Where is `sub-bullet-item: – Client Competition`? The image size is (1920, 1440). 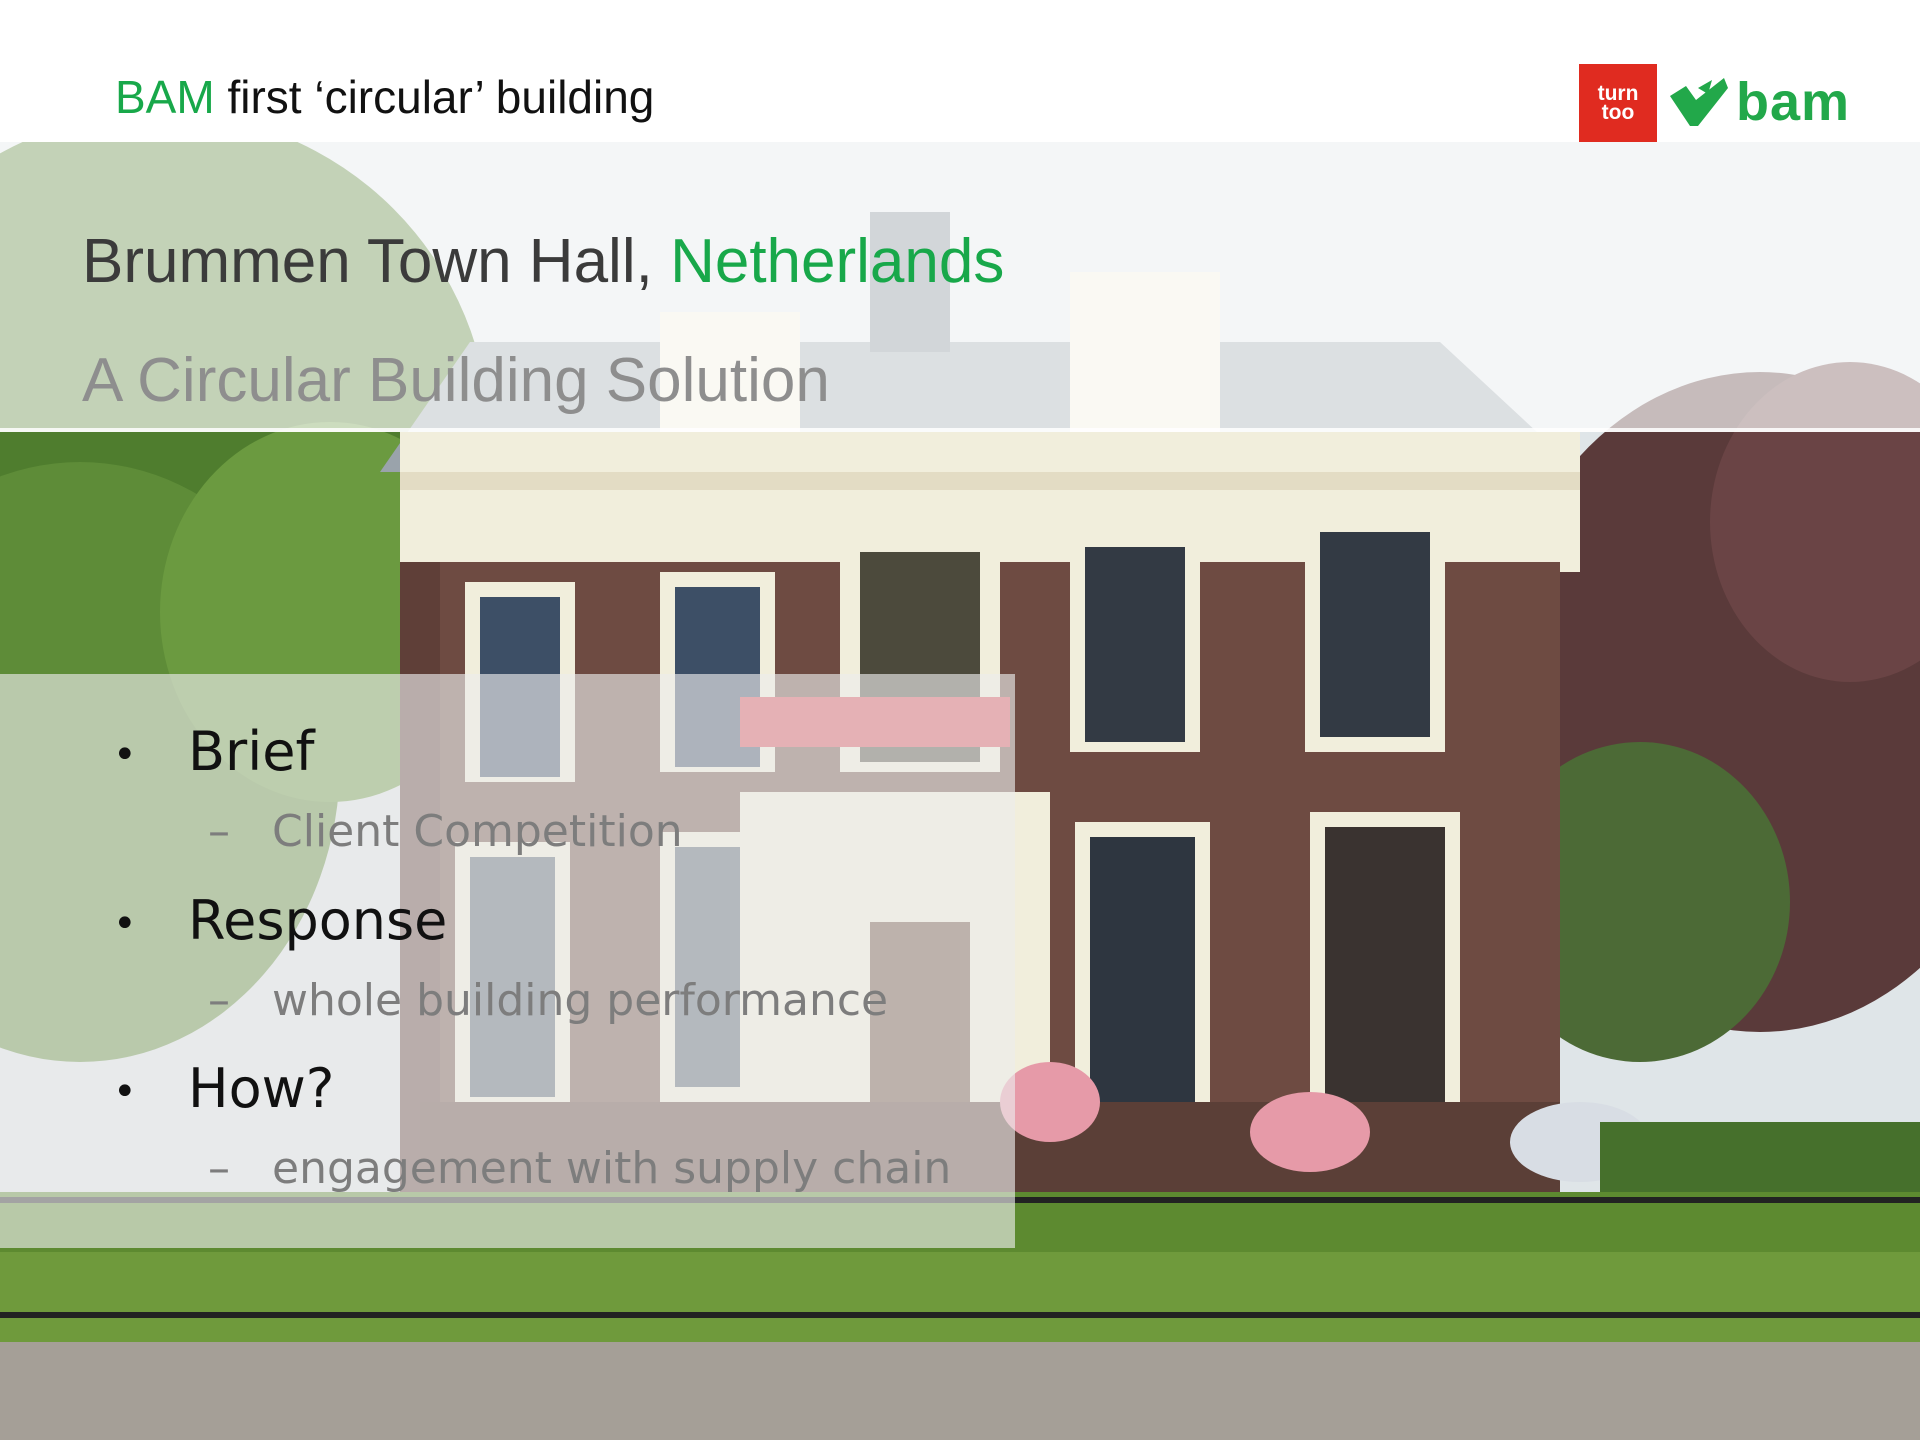
sub-bullet-item: – Client Competition is located at coordinates (445, 831).